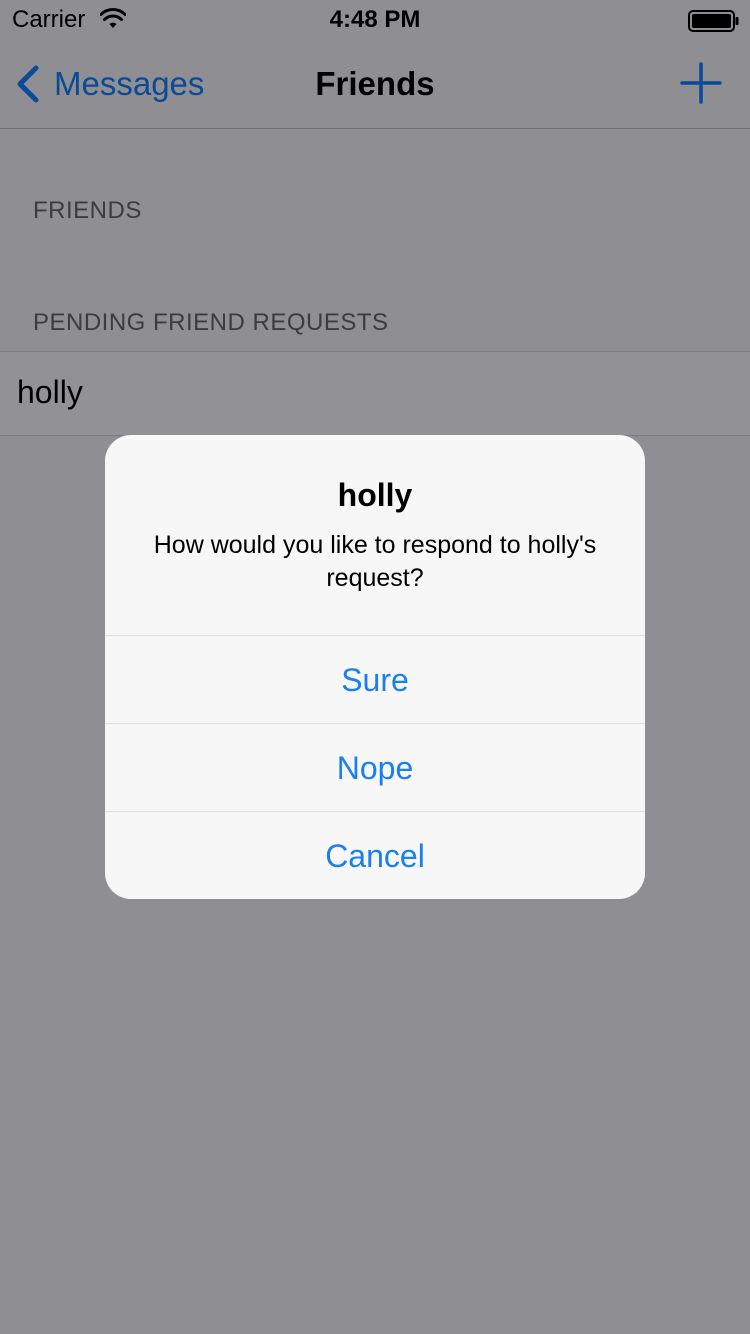  I want to click on status-bar: Carrier 4:48 PM, so click(375, 20).